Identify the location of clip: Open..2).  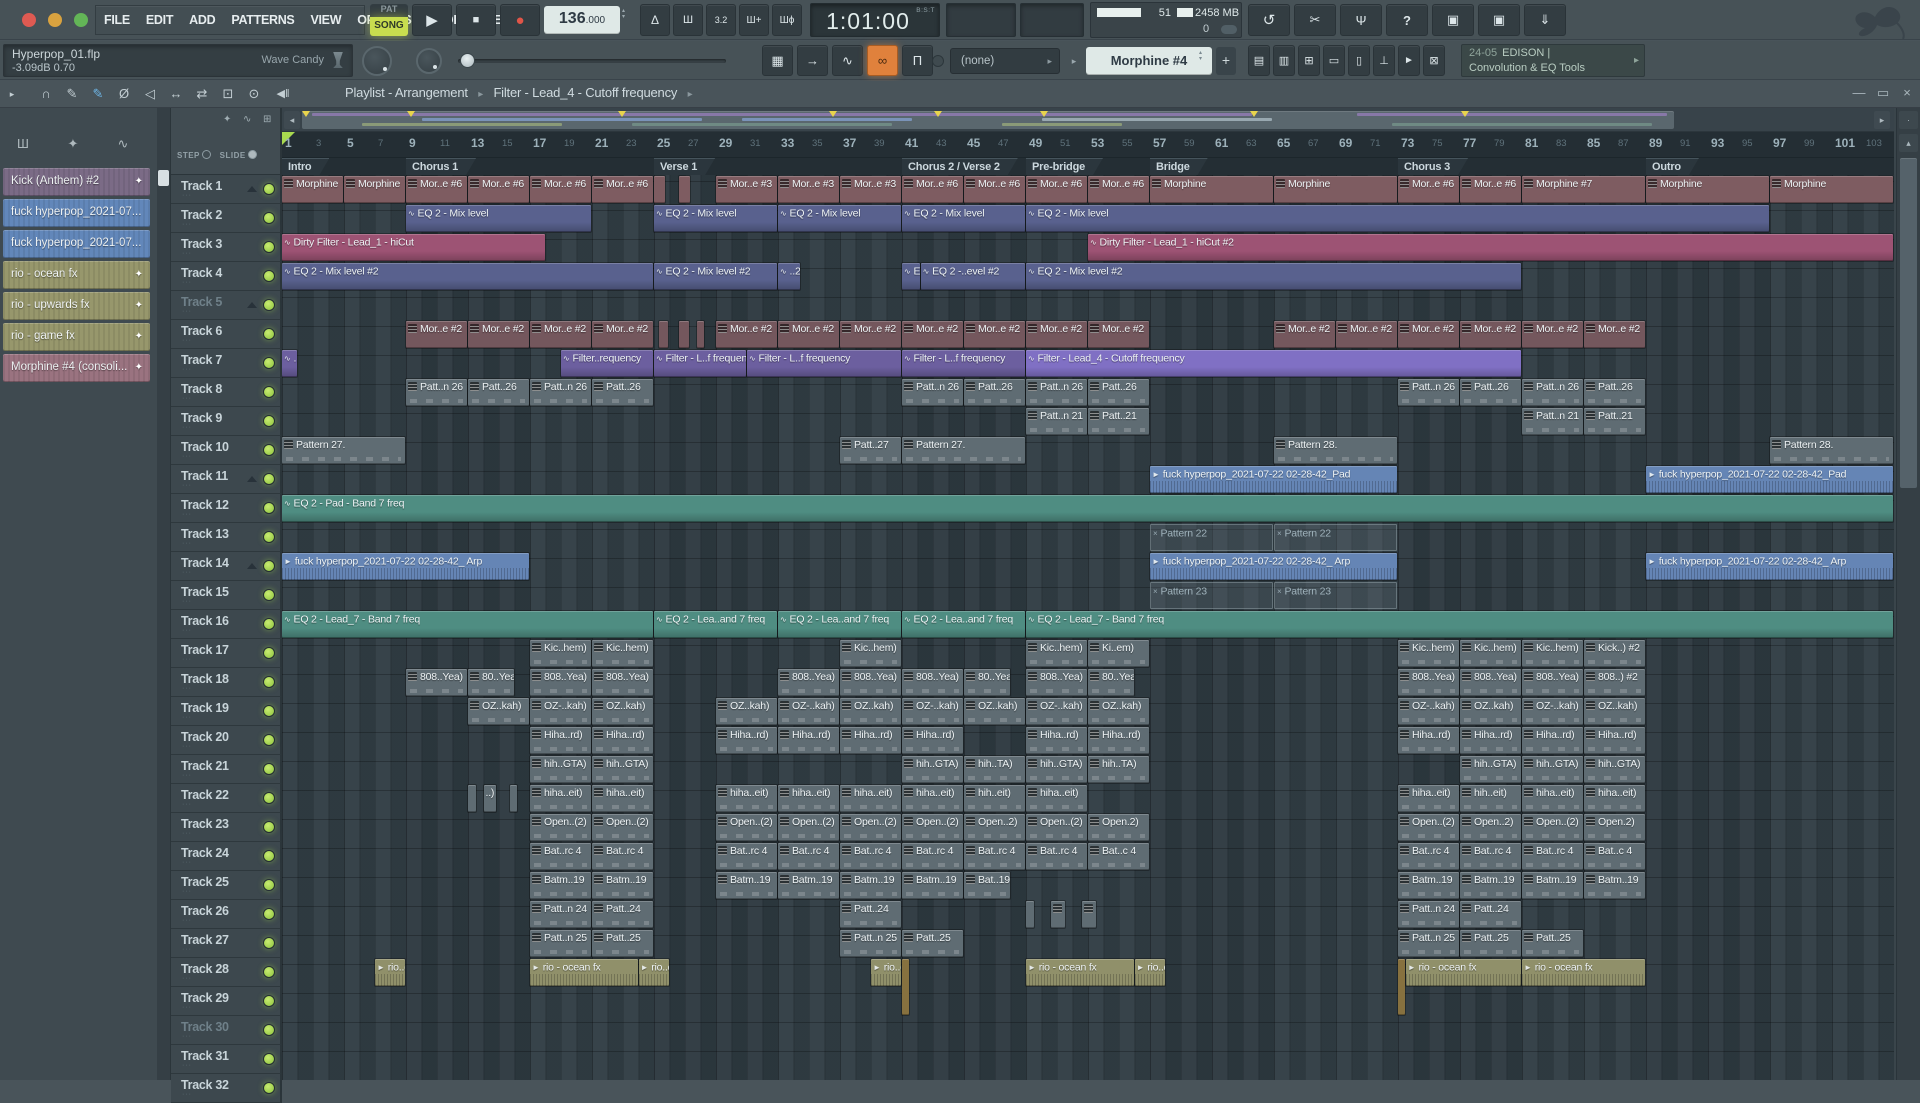
(1490, 827).